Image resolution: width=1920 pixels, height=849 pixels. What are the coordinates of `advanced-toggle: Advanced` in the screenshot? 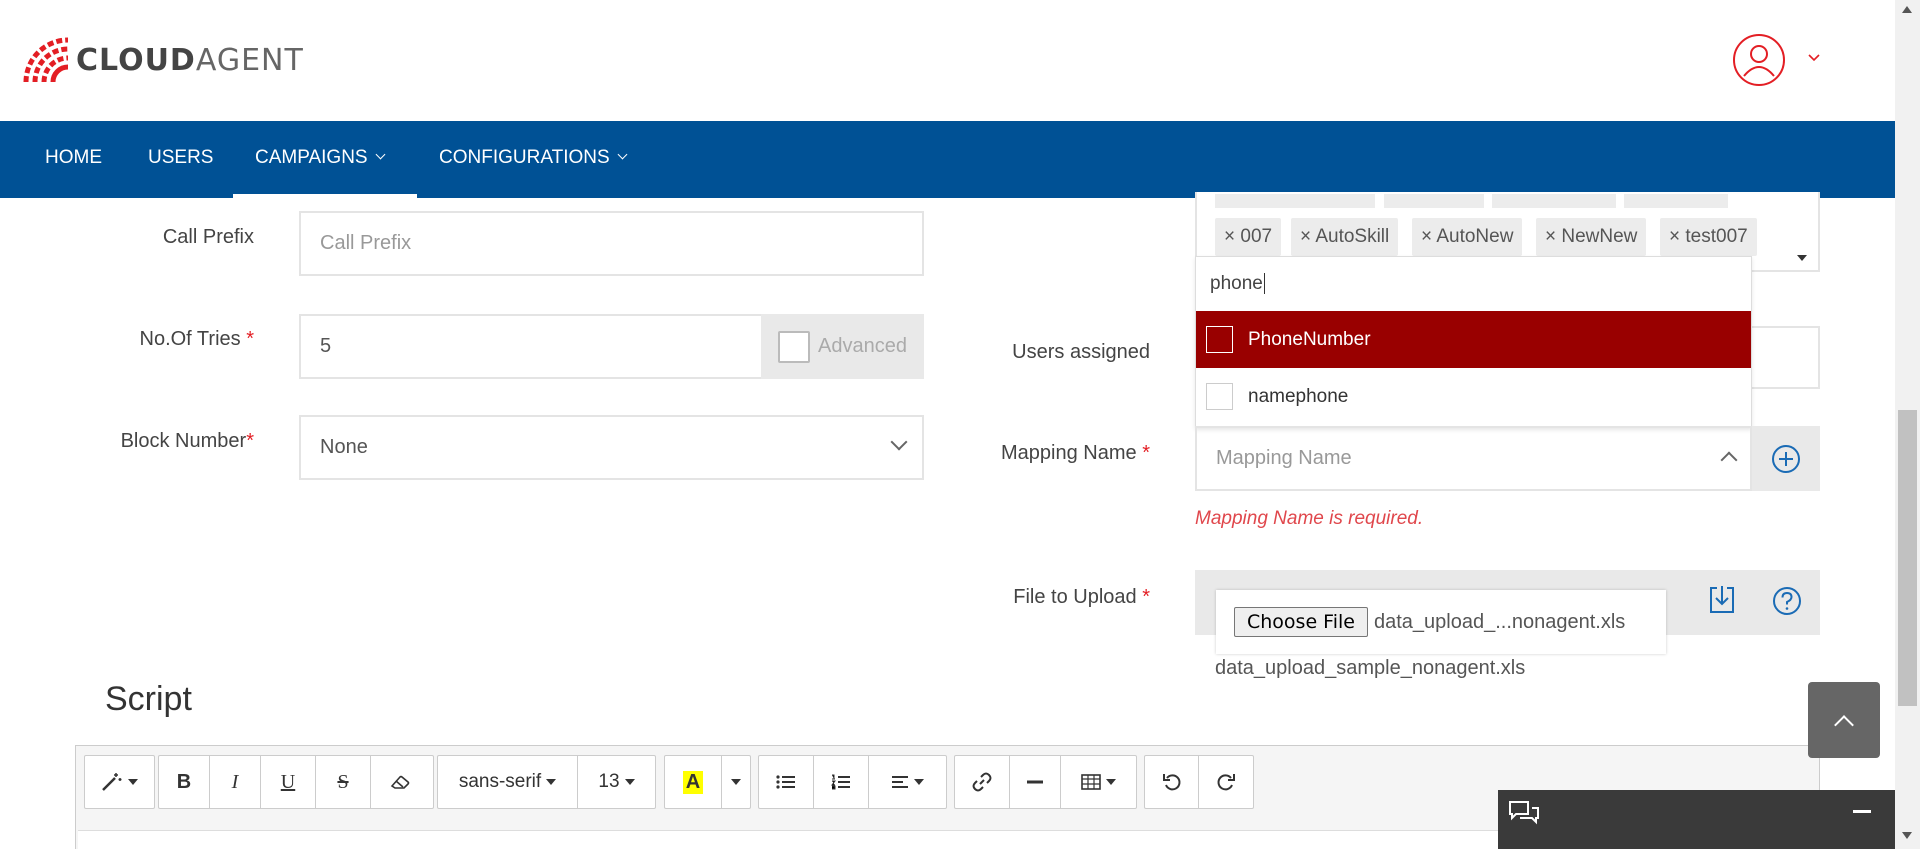 It's located at (842, 346).